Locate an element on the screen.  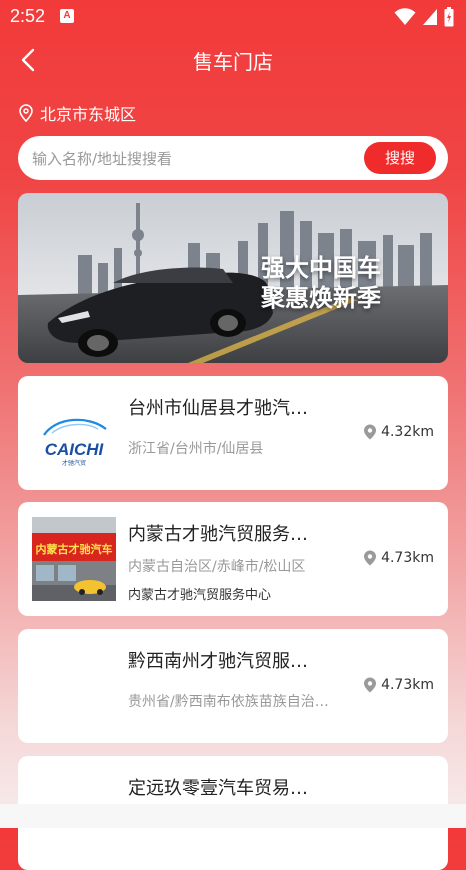
store-subtitle: 内蒙古才驰汽贸服务中心 is located at coordinates (200, 595).